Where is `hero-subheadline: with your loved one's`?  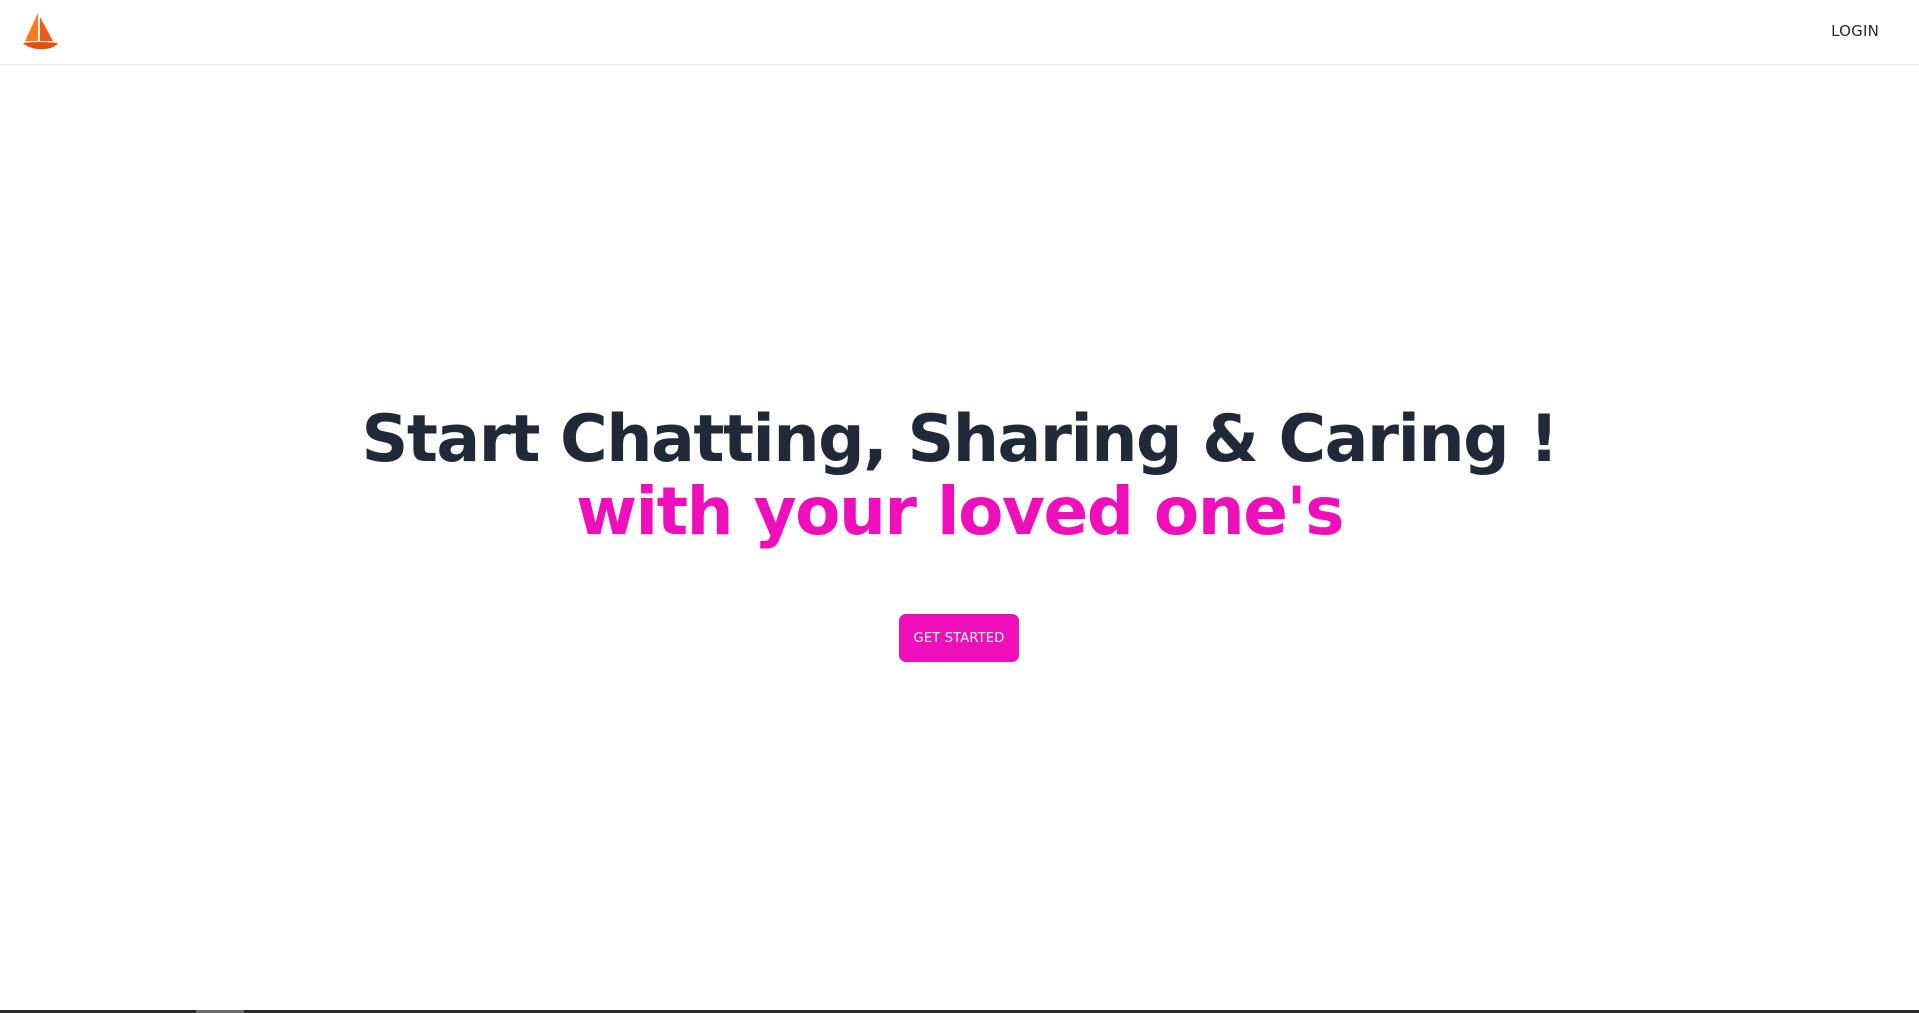 hero-subheadline: with your loved one's is located at coordinates (960, 511).